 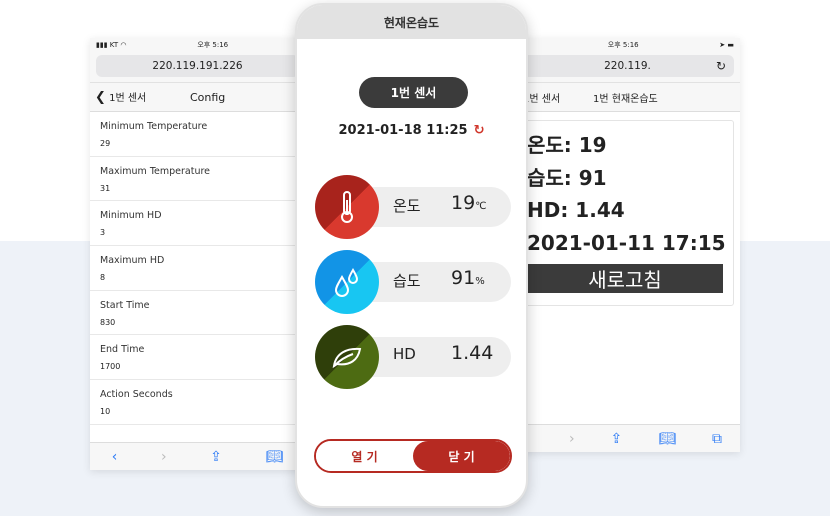 What do you see at coordinates (197, 313) in the screenshot?
I see `config-item: Start Time 830` at bounding box center [197, 313].